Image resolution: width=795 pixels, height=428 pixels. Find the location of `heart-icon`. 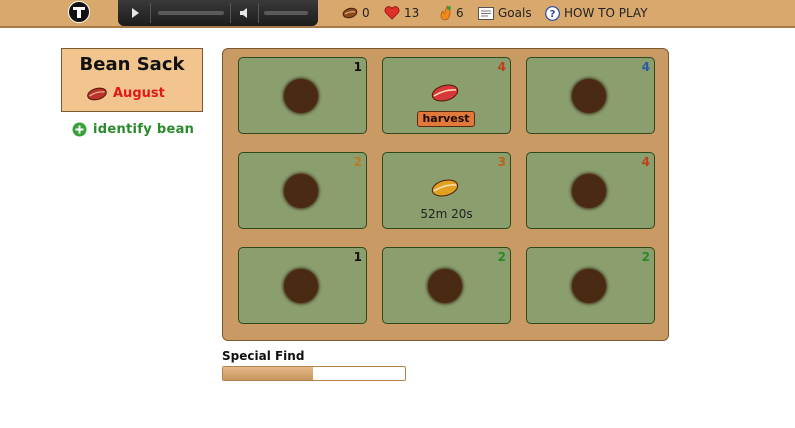

heart-icon is located at coordinates (392, 13).